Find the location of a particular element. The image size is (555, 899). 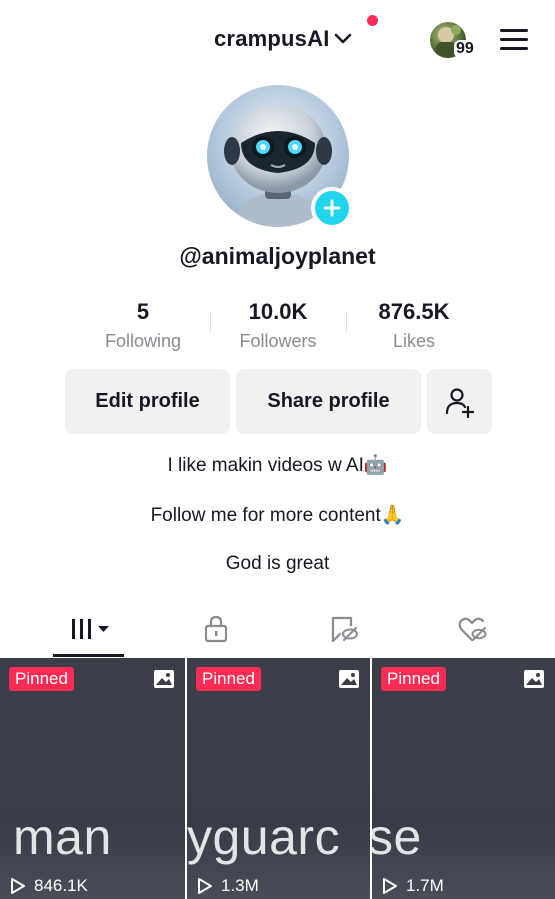

profile-stats: 5 Following 10.0K Followers 876.5K Likes is located at coordinates (278, 328).